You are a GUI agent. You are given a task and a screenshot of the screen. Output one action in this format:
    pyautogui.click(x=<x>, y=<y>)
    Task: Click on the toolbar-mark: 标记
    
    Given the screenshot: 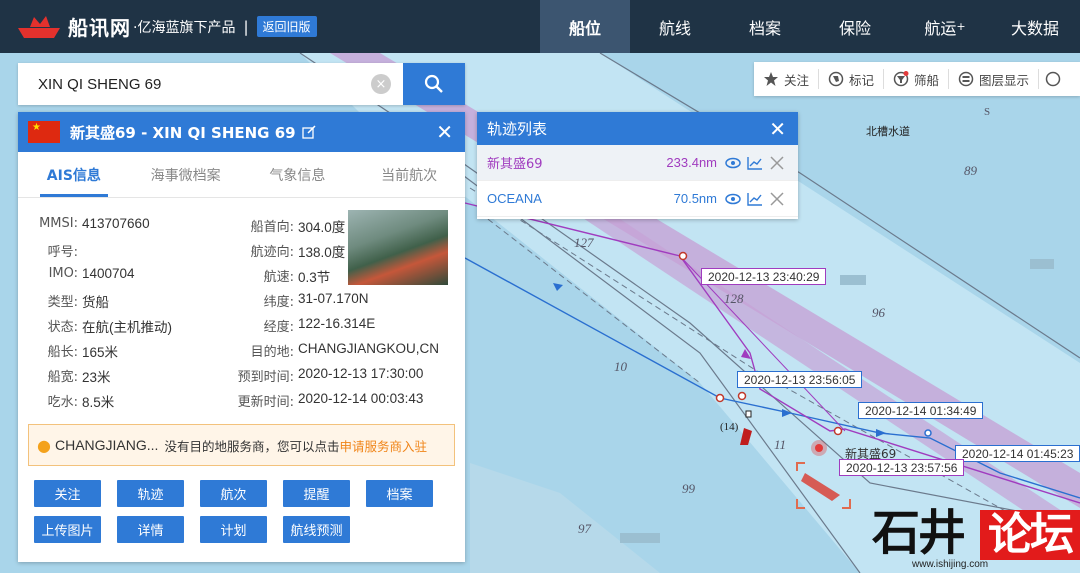 What is the action you would take?
    pyautogui.click(x=852, y=79)
    